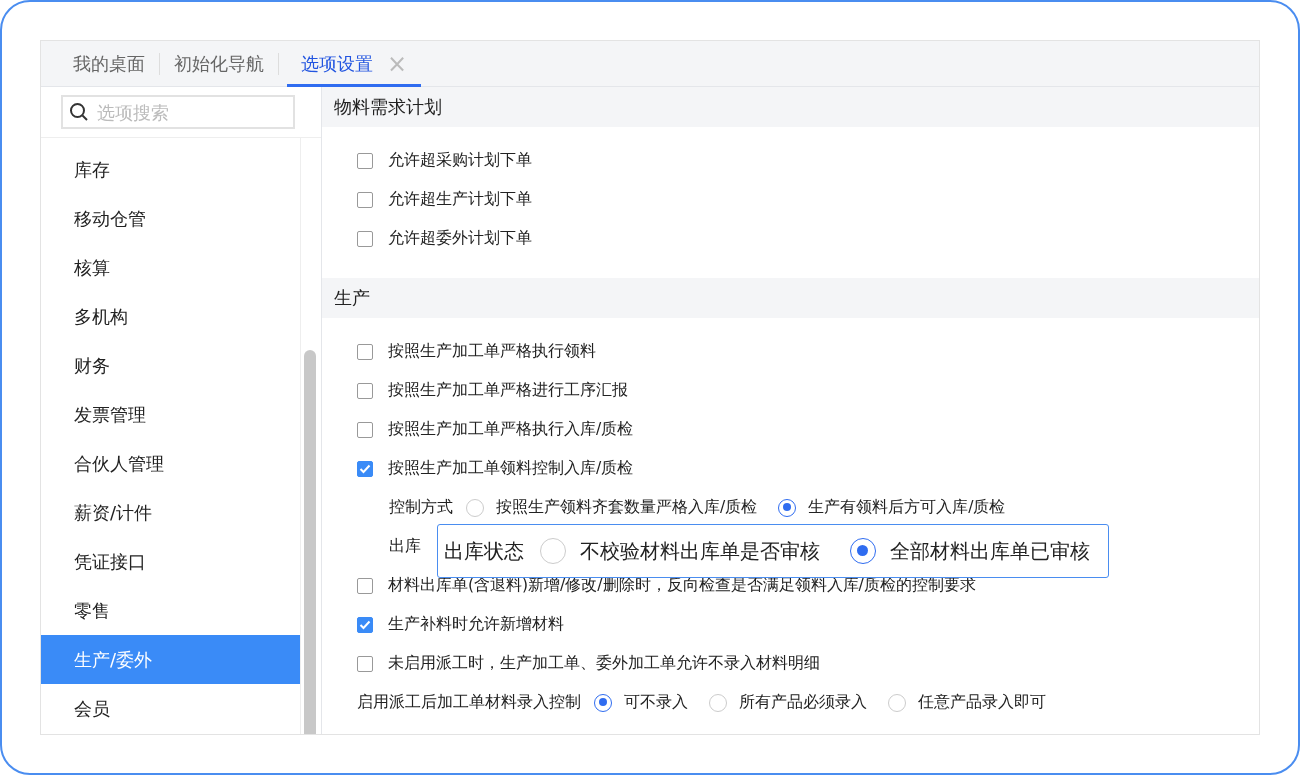 Image resolution: width=1300 pixels, height=775 pixels. What do you see at coordinates (460, 160) in the screenshot?
I see `option-label: 允许超采购计划下单` at bounding box center [460, 160].